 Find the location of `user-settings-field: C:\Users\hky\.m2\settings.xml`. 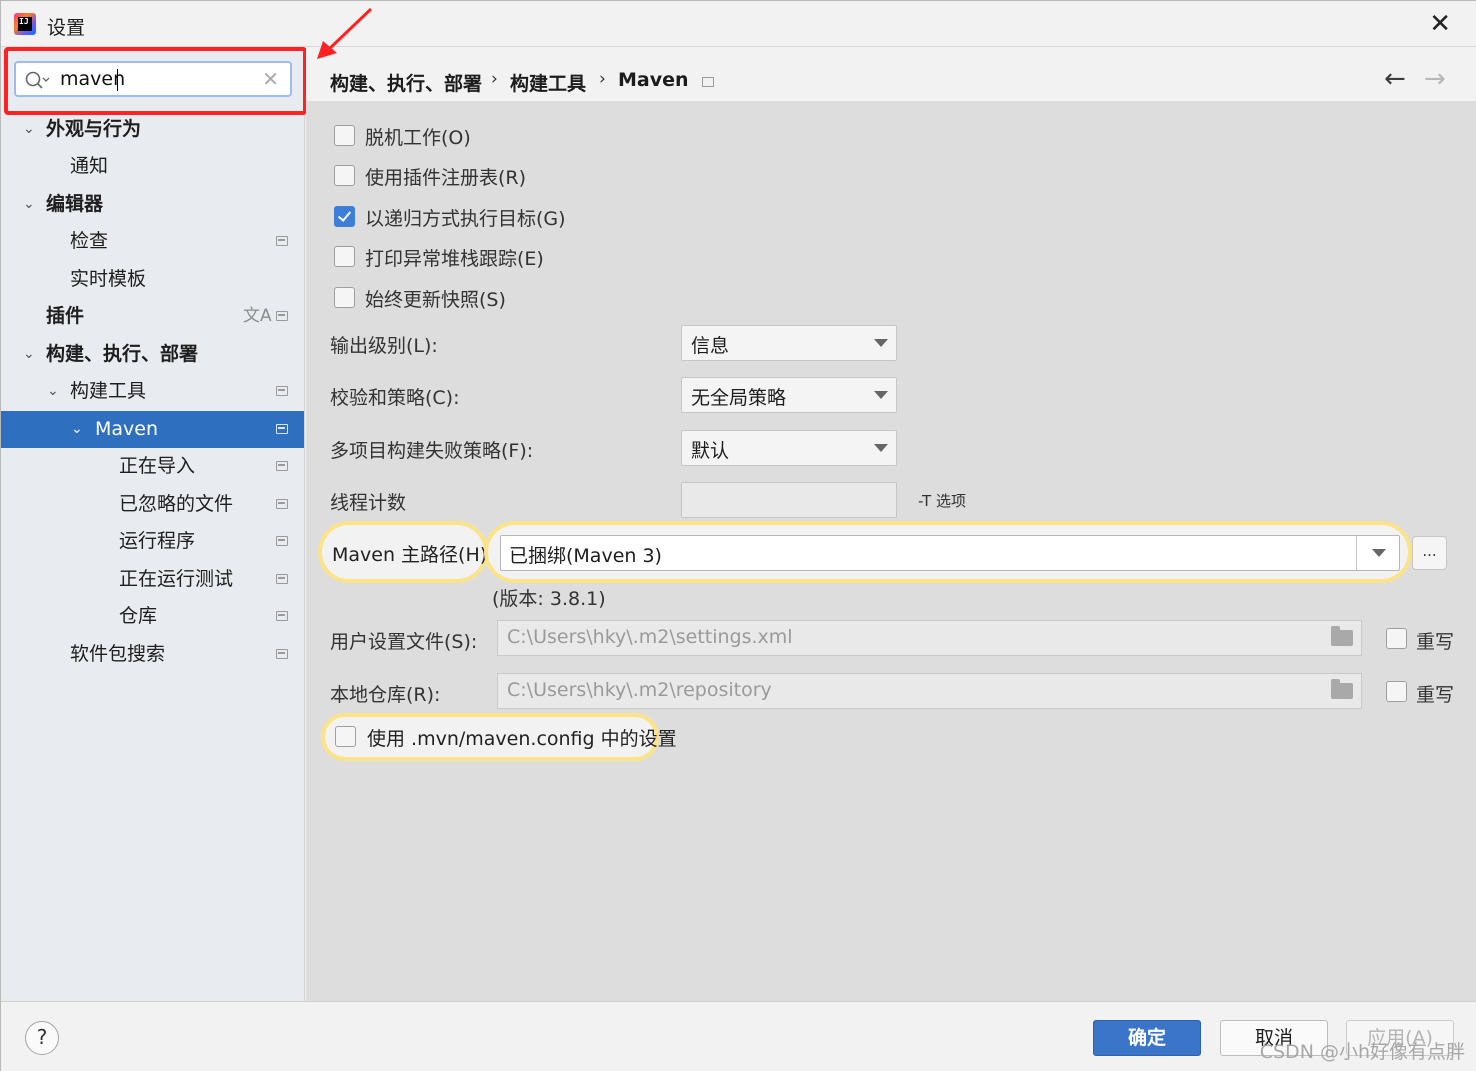

user-settings-field: C:\Users\hky\.m2\settings.xml is located at coordinates (929, 638).